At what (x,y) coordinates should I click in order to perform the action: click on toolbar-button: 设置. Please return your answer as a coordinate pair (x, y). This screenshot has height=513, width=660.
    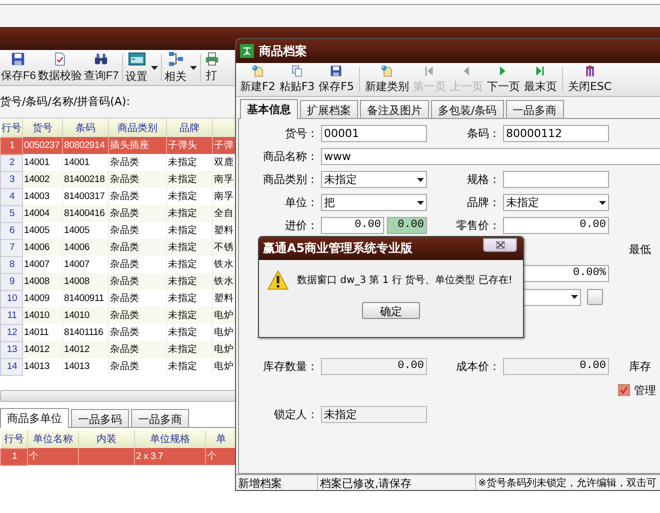
    Looking at the image, I should click on (141, 67).